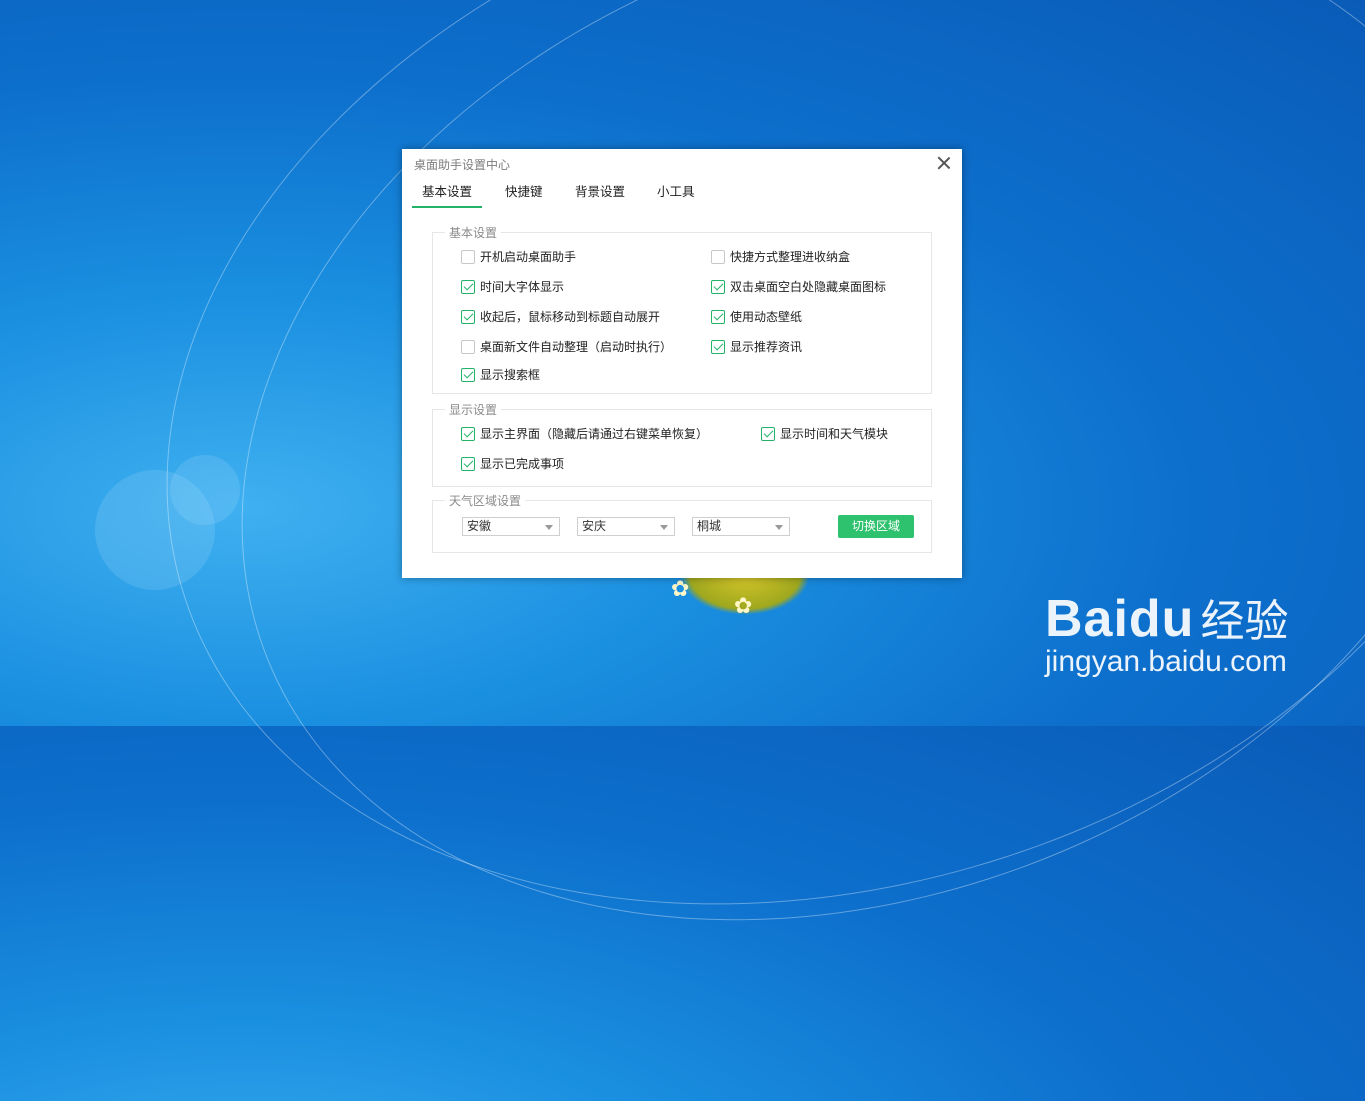 The width and height of the screenshot is (1365, 1101). What do you see at coordinates (560, 317) in the screenshot?
I see `option-auto-expand: 收起后，鼠标移动到标题自动展开` at bounding box center [560, 317].